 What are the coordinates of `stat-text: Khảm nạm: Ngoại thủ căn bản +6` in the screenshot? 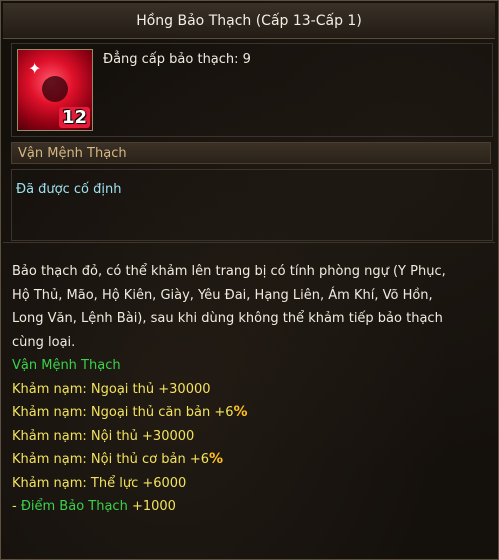 It's located at (123, 412).